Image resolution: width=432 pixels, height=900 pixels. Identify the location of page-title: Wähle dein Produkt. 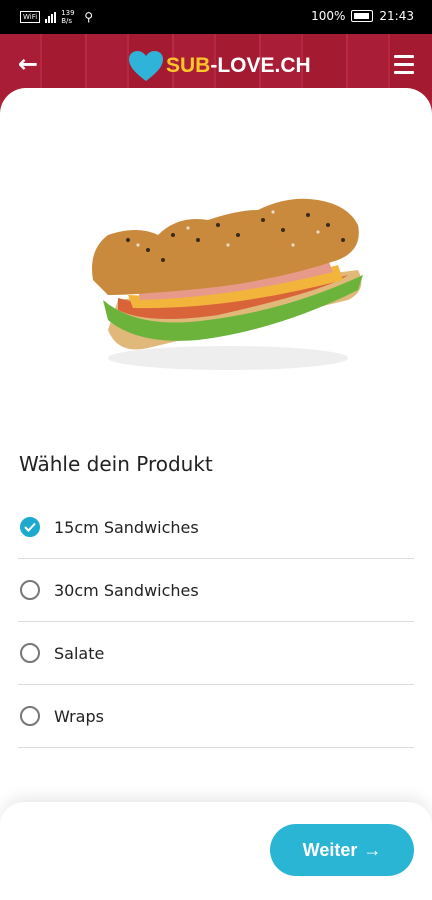
(116, 464).